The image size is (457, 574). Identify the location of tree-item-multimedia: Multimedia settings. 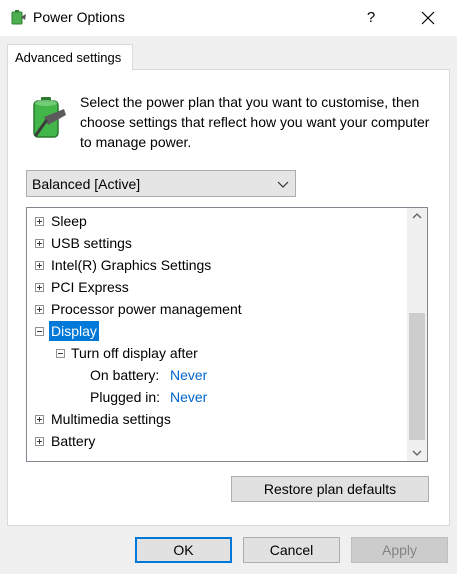
(217, 419).